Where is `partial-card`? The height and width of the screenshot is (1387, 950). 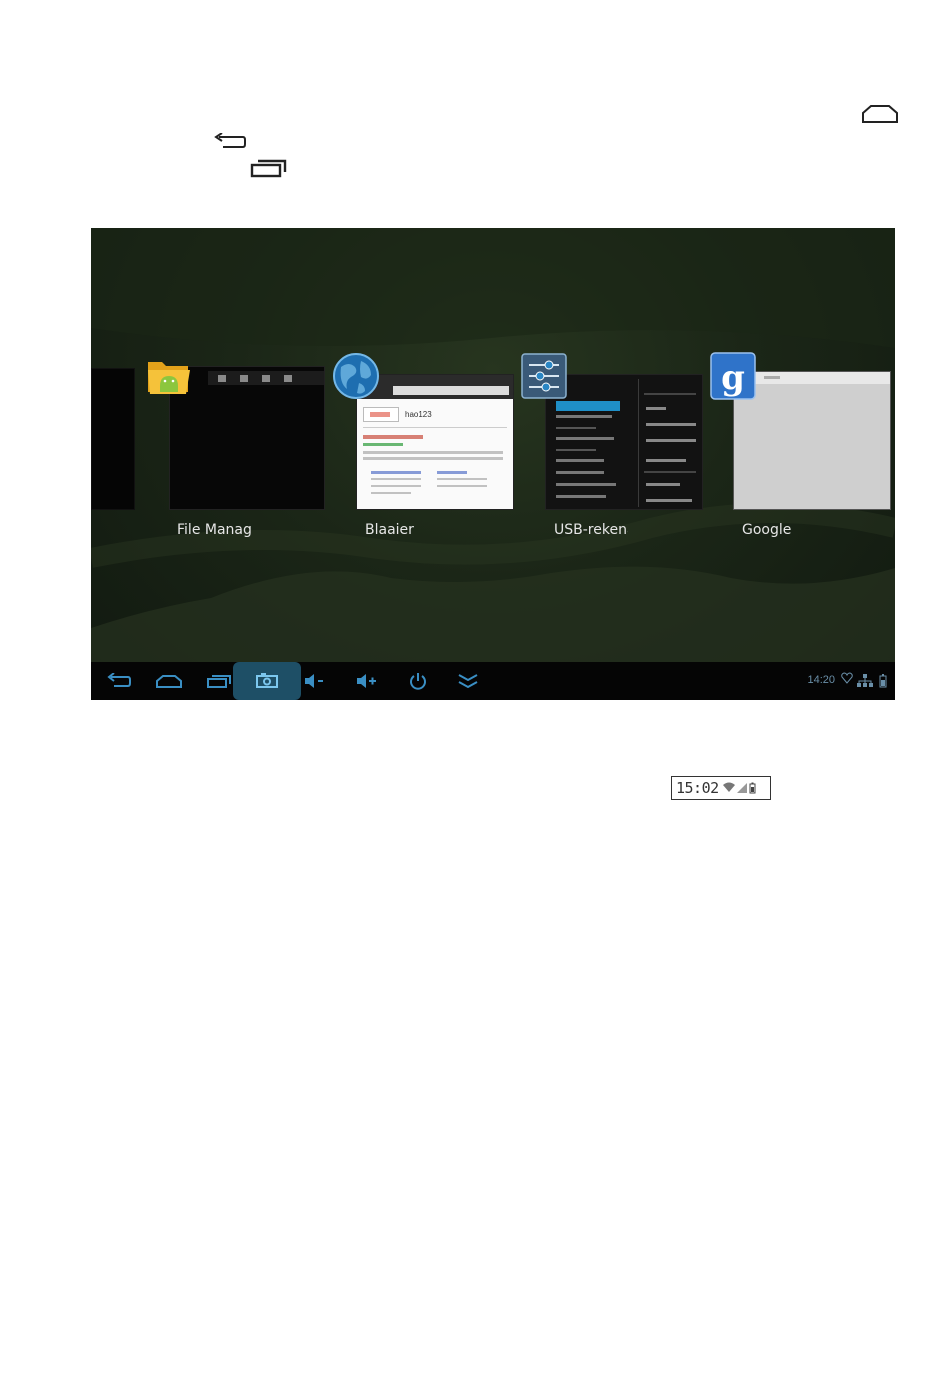
partial-card is located at coordinates (113, 439).